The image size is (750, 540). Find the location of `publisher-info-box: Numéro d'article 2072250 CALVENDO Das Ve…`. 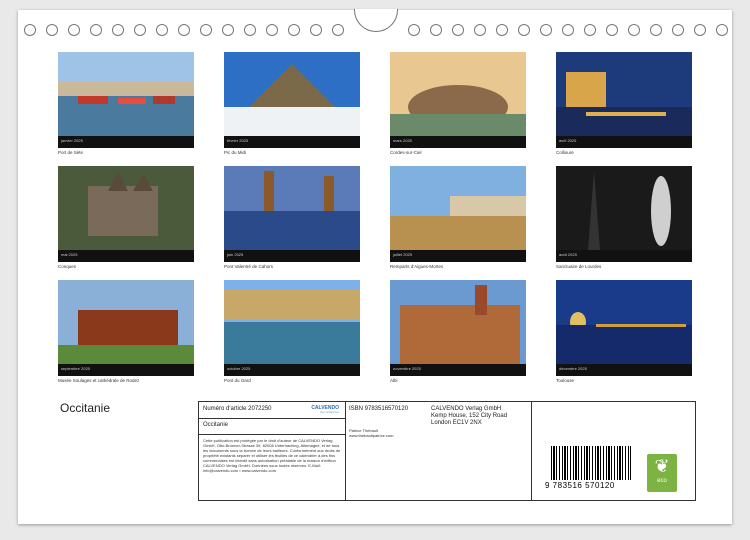

publisher-info-box: Numéro d'article 2072250 CALVENDO Das Ve… is located at coordinates (447, 451).